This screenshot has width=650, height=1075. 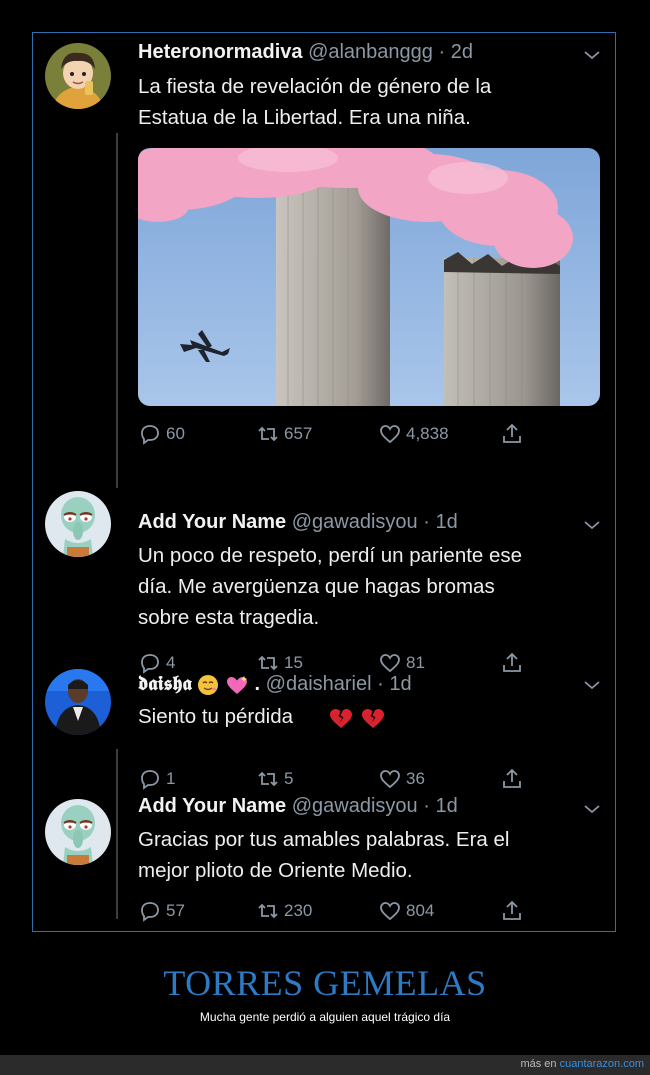 What do you see at coordinates (325, 1065) in the screenshot?
I see `site-footer: más en cuantarazon.com` at bounding box center [325, 1065].